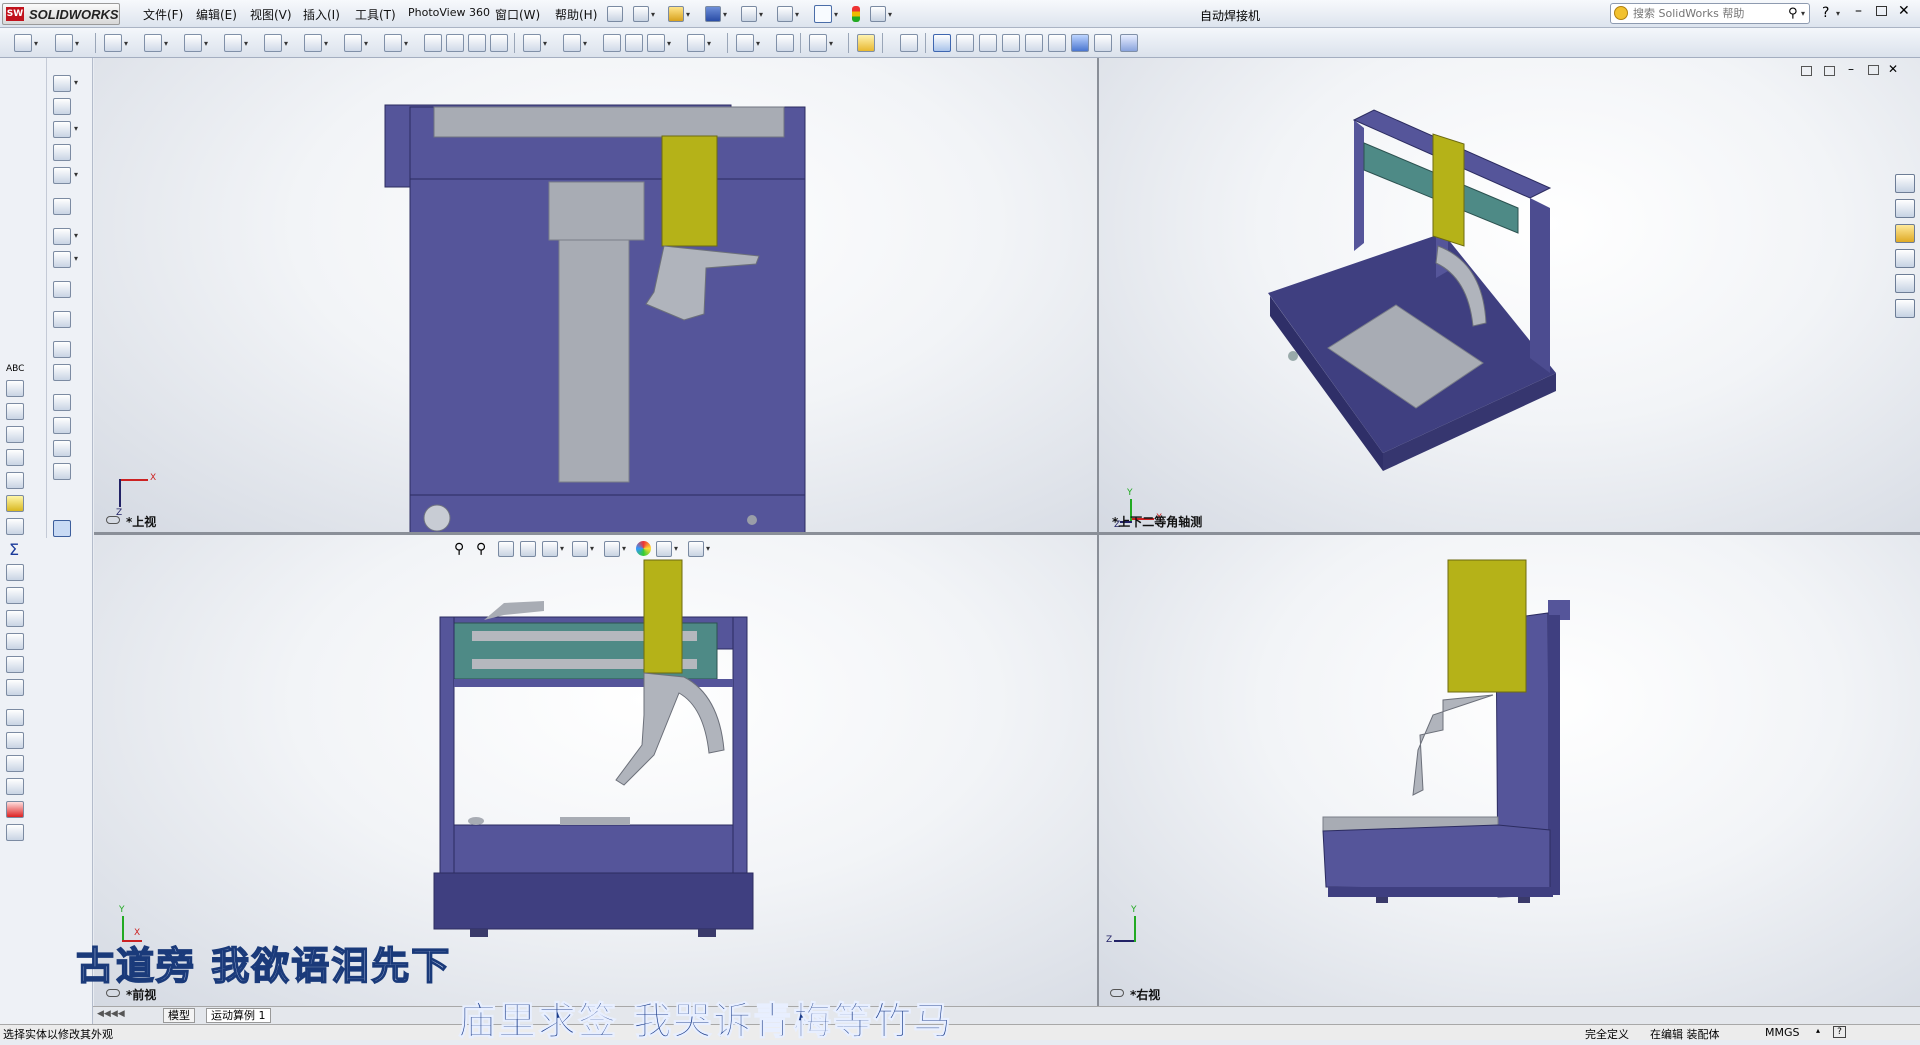 The width and height of the screenshot is (1920, 1045). What do you see at coordinates (942, 43) in the screenshot?
I see `single-view-icon` at bounding box center [942, 43].